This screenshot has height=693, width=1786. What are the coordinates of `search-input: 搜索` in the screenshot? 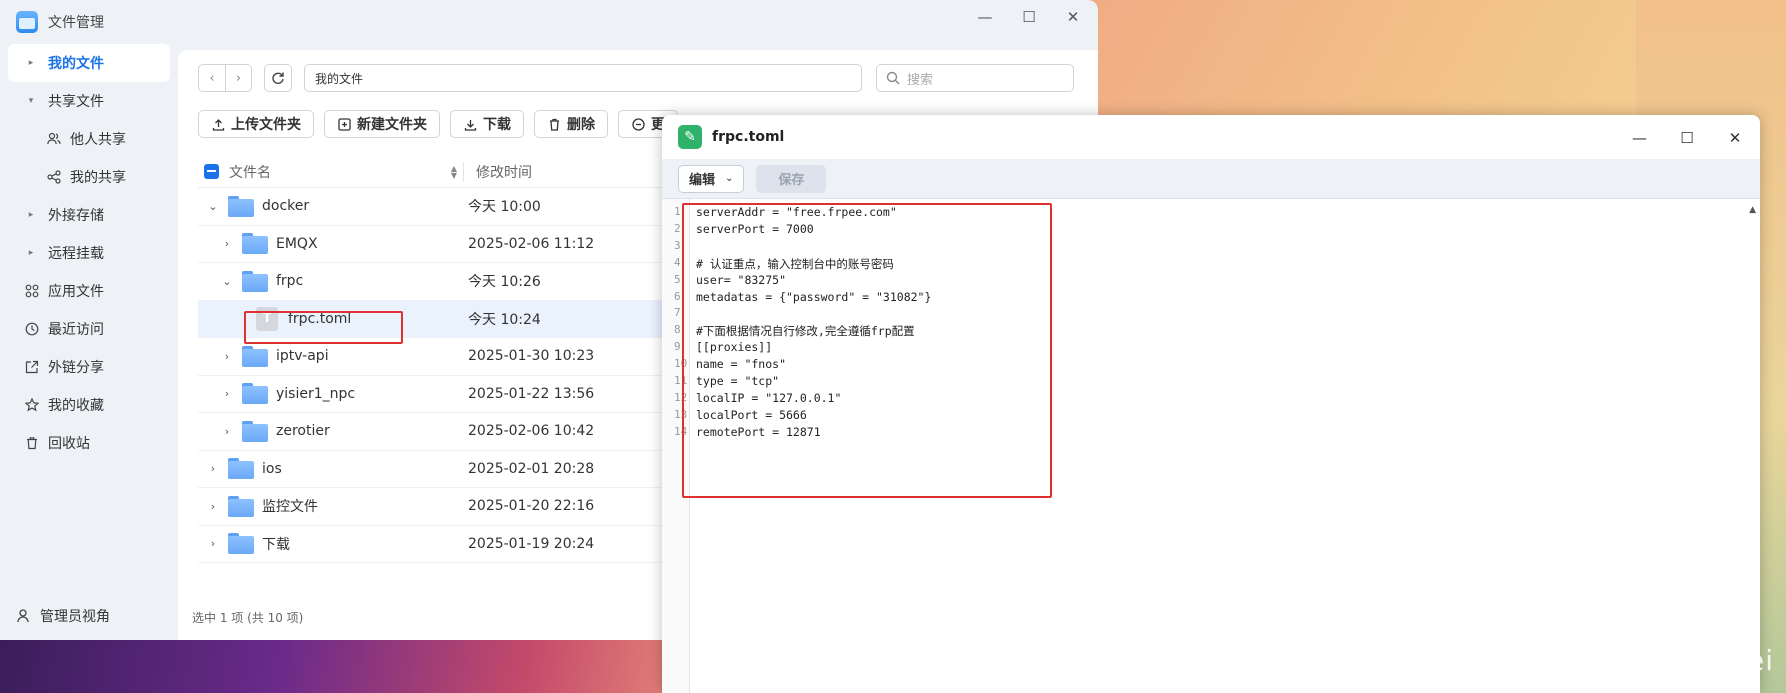 It's located at (975, 78).